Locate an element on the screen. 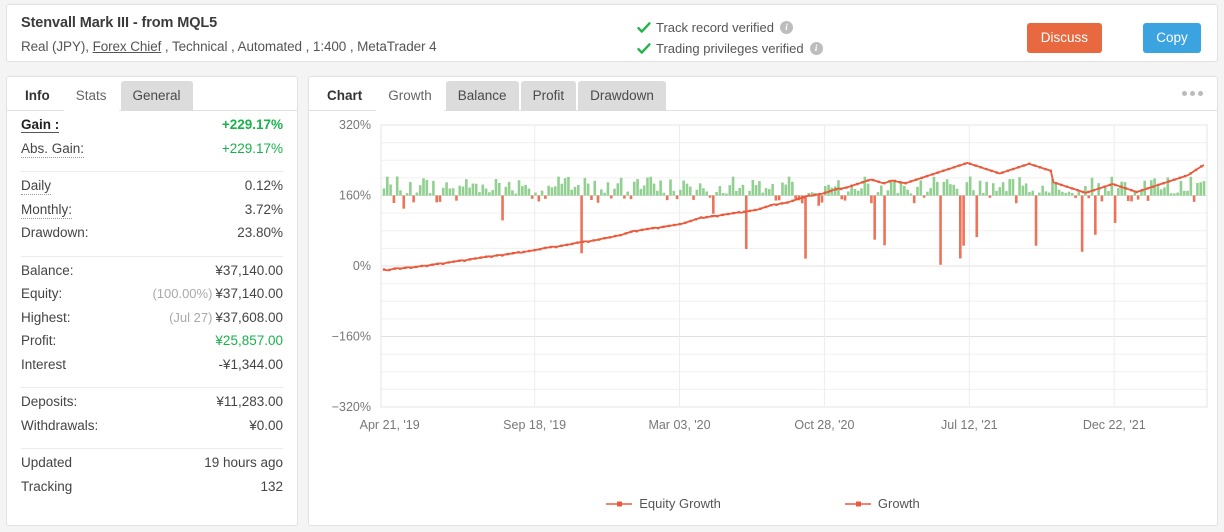 The image size is (1224, 532). stat-label-updated: Updated is located at coordinates (47, 462).